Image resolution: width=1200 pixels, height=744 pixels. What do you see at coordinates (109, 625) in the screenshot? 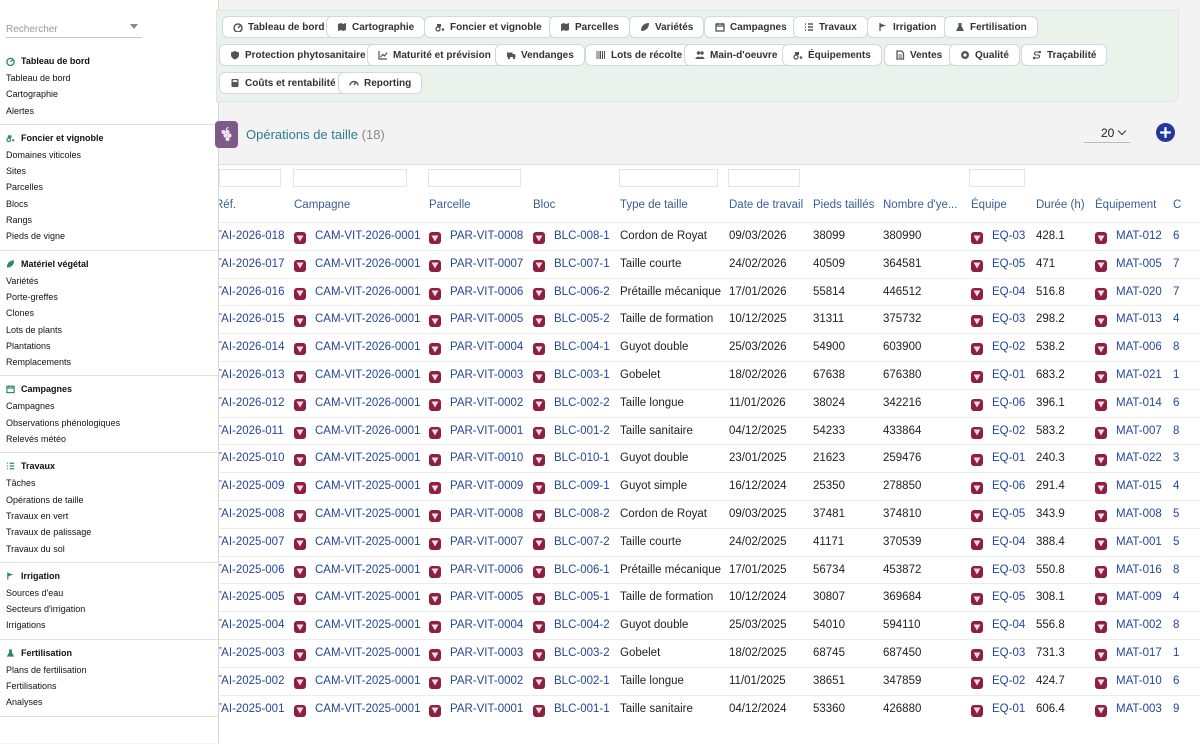
I see `sidebar-item-irrigations: Irrigations` at bounding box center [109, 625].